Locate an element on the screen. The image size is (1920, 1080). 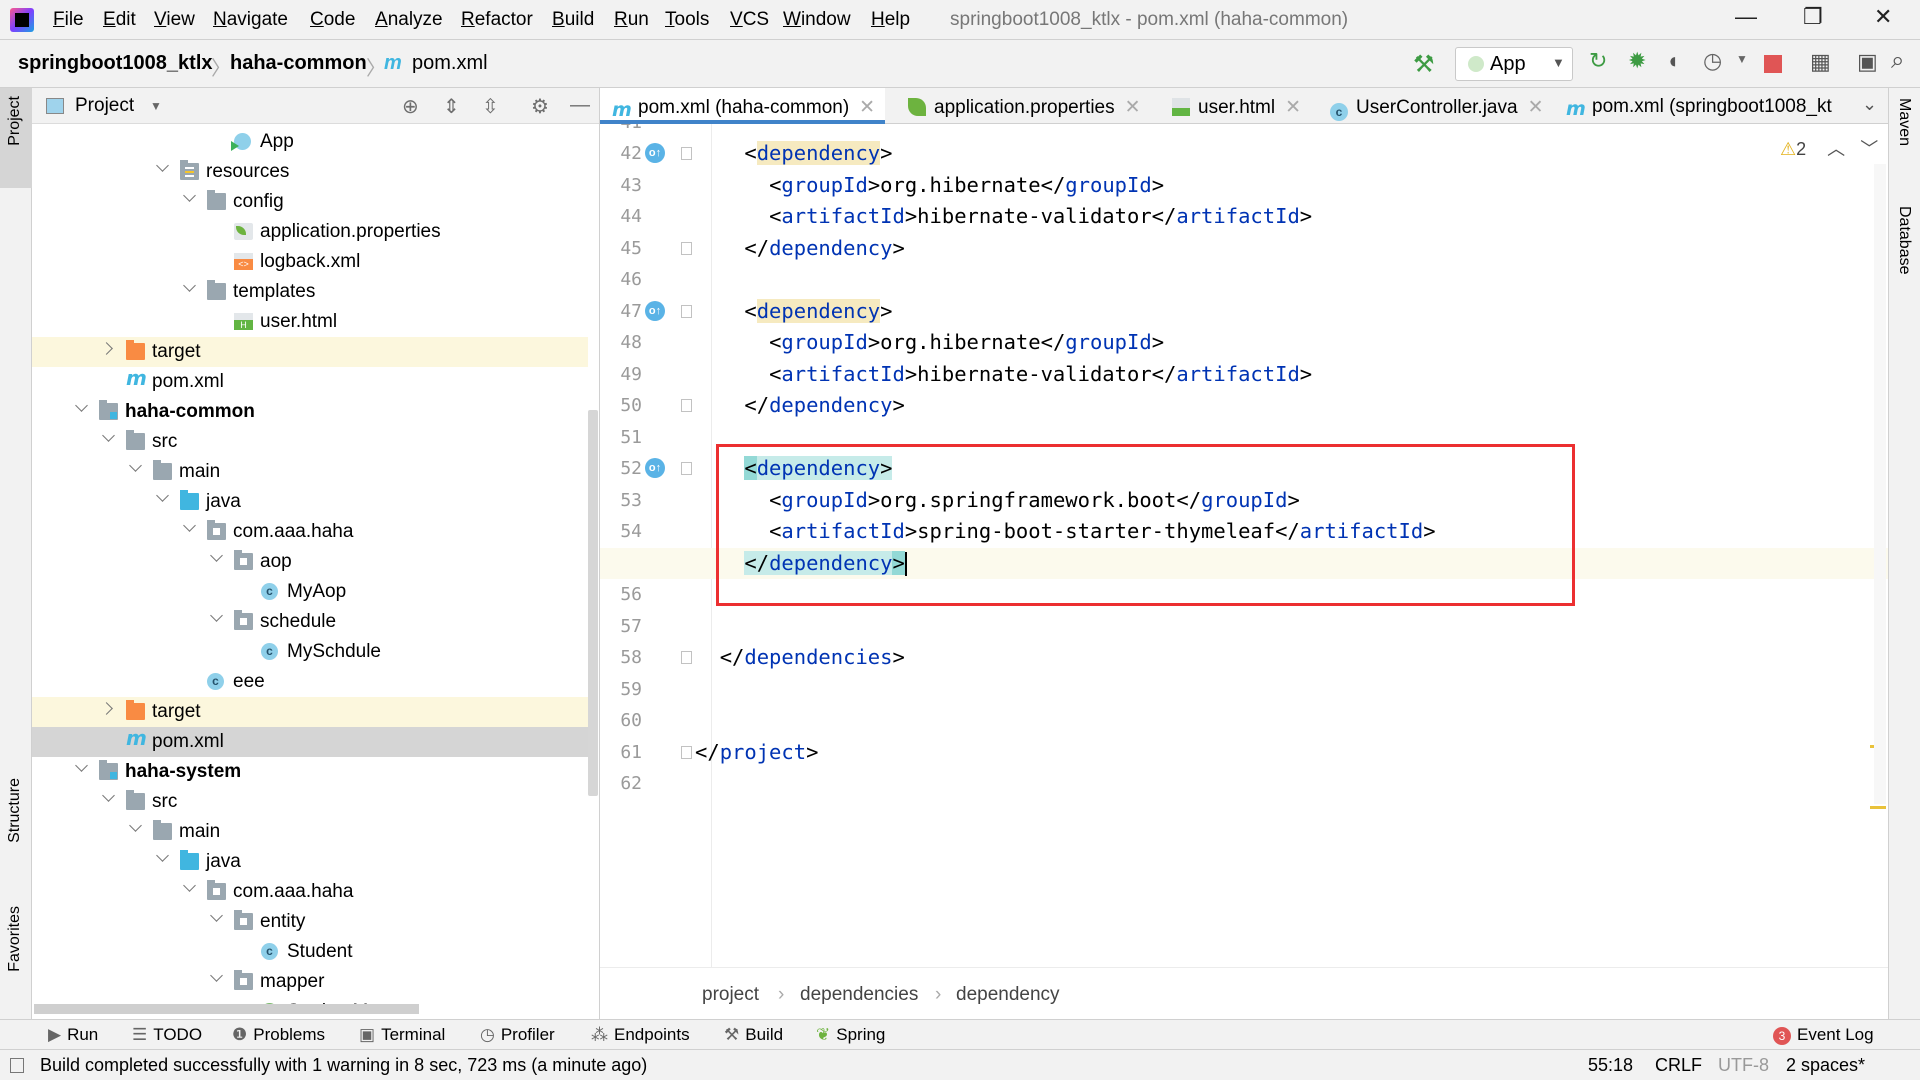
build-tool-button: ⚒ Build is located at coordinates (753, 1035).